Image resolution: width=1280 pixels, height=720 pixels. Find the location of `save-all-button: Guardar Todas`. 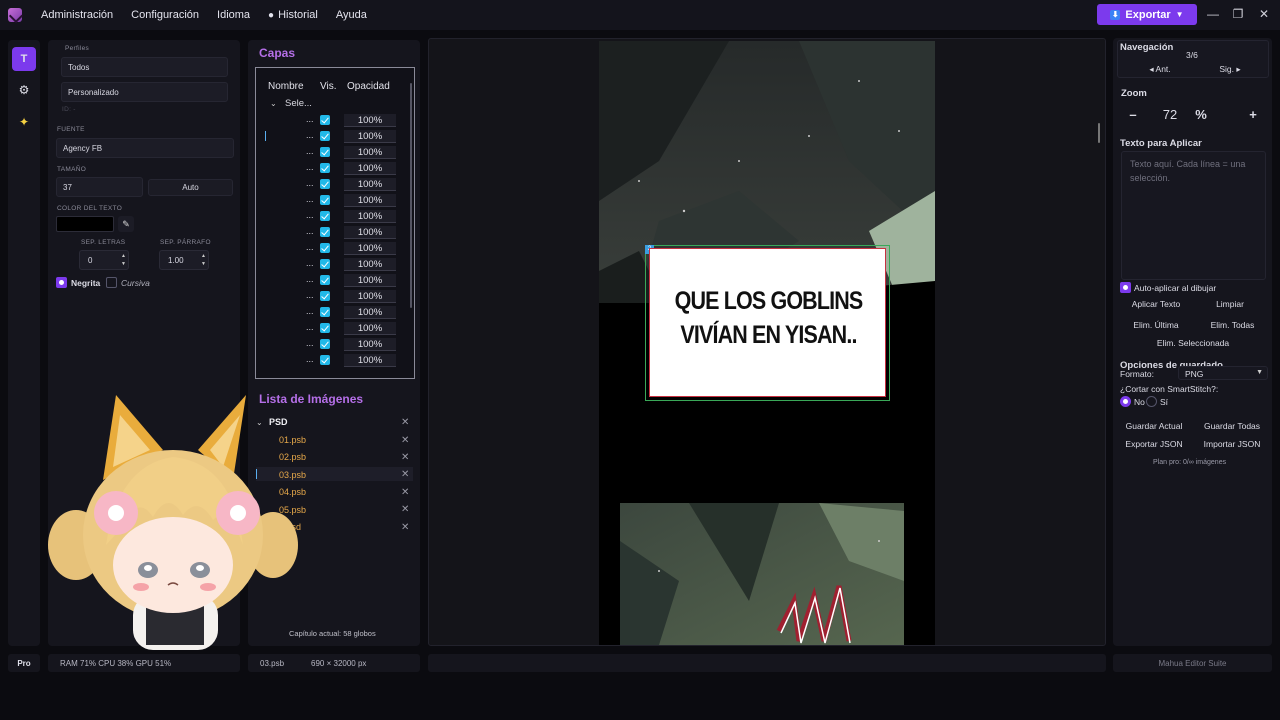

save-all-button: Guardar Todas is located at coordinates (1232, 426).